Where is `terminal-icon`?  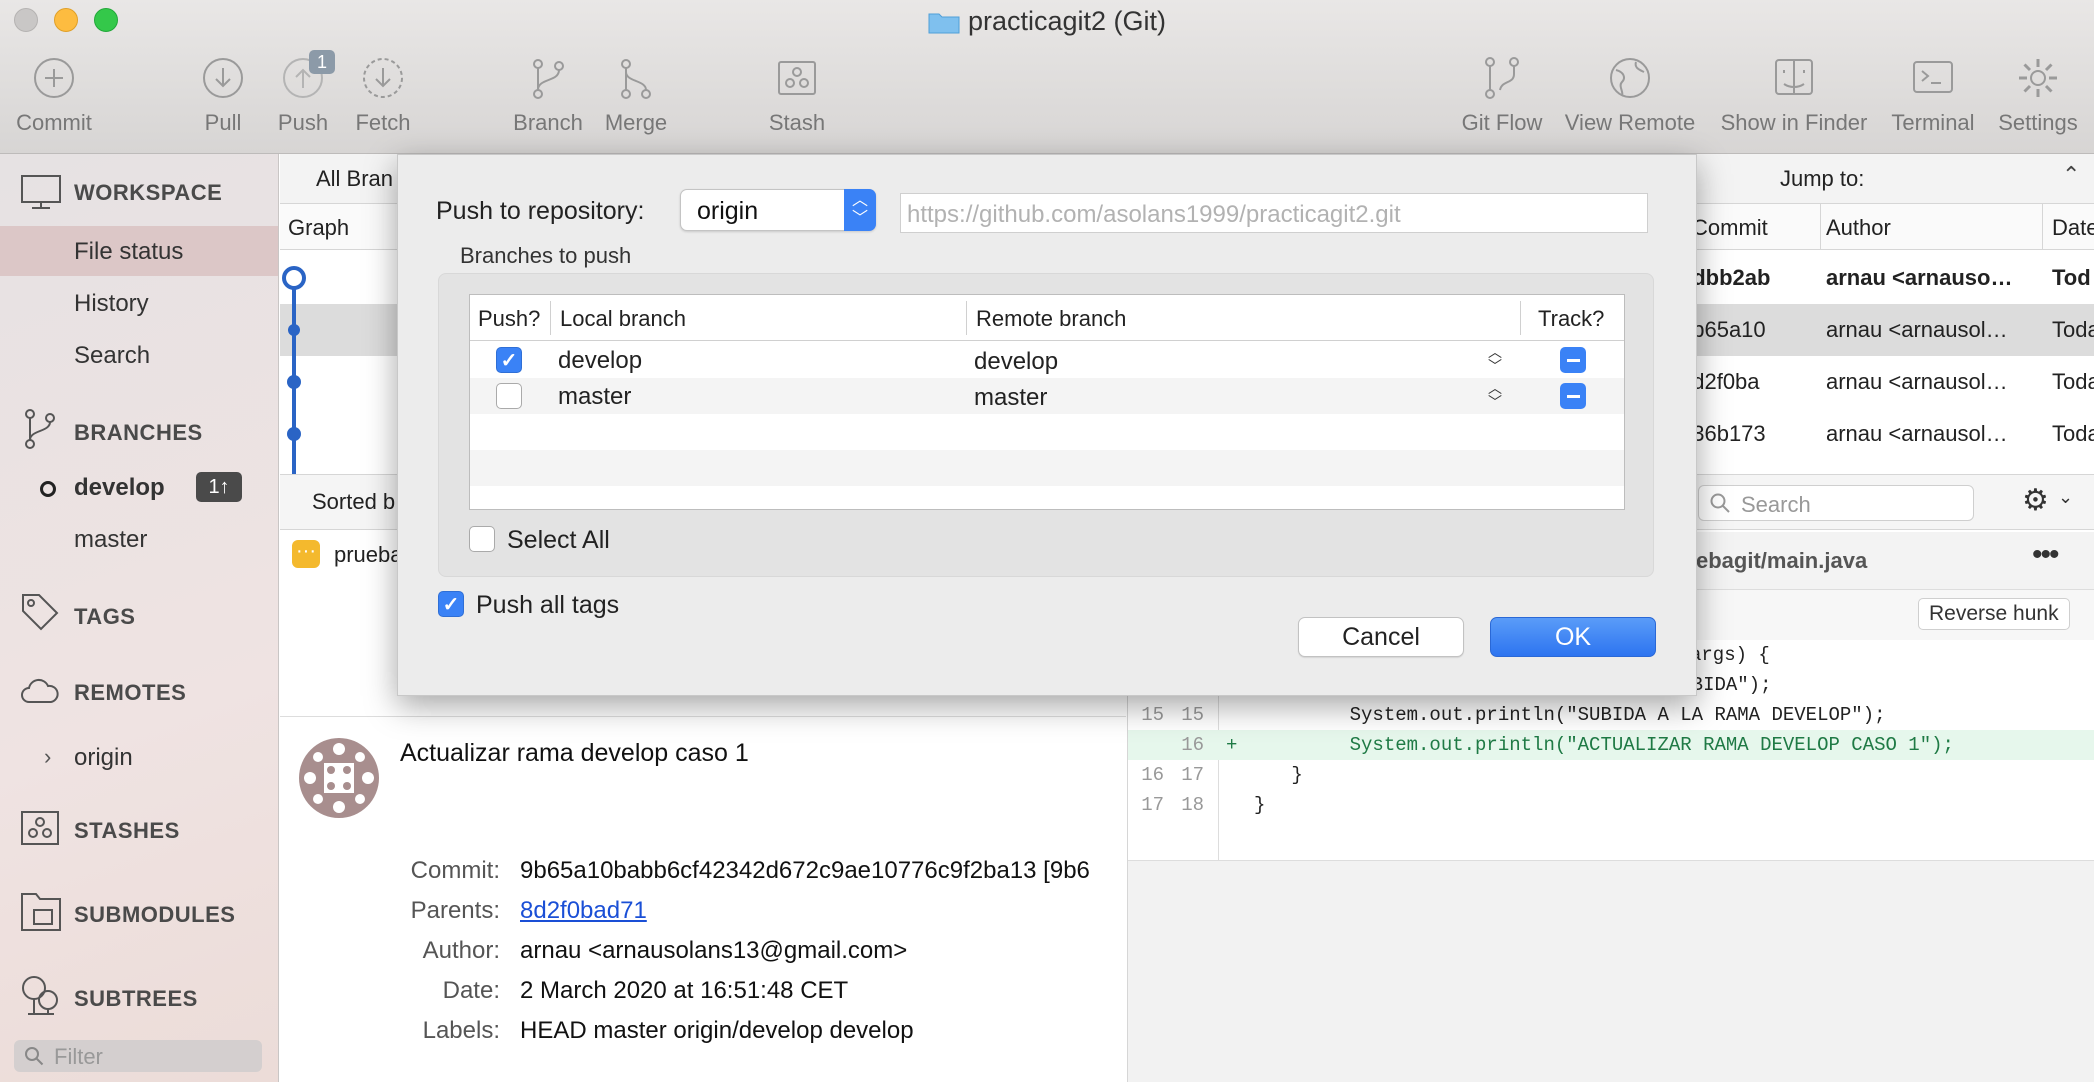
terminal-icon is located at coordinates (1933, 77).